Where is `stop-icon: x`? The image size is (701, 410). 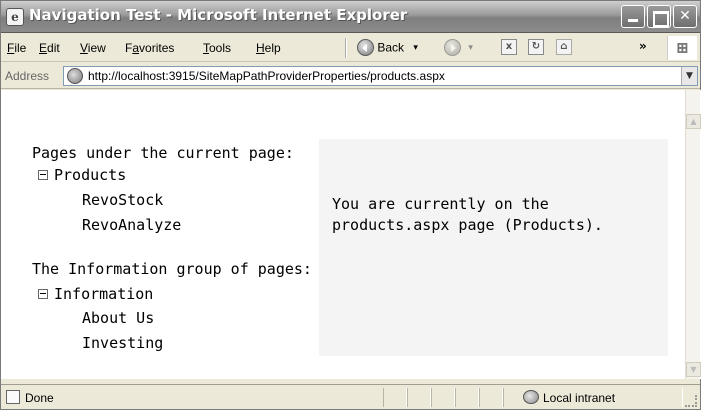
stop-icon: x is located at coordinates (509, 47).